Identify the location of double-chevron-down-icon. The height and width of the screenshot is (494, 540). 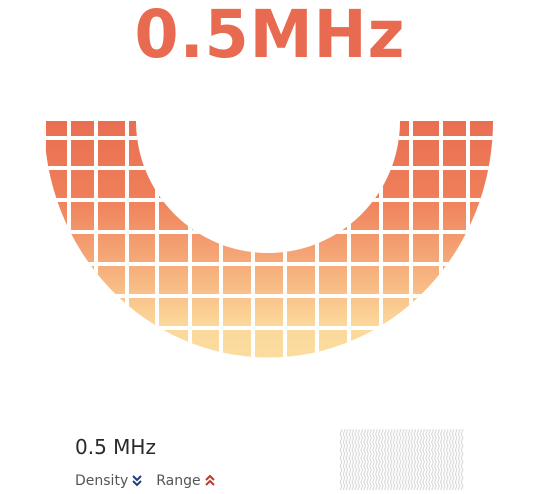
(137, 481).